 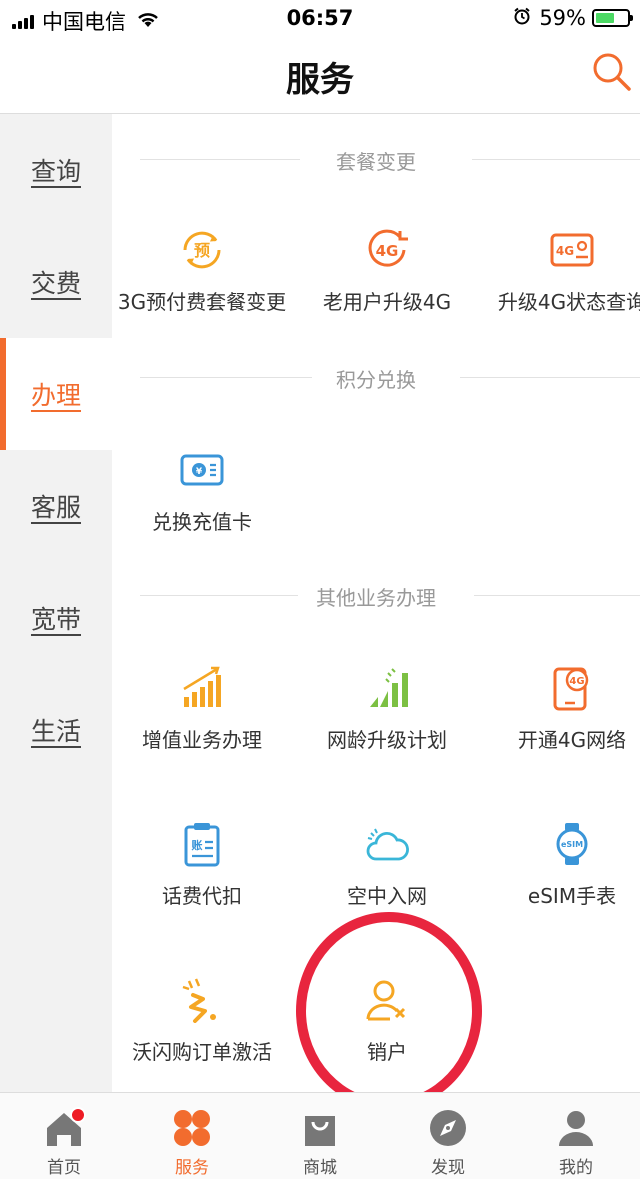 I want to click on service-item-network-age: 网龄升级计划, so click(x=387, y=707).